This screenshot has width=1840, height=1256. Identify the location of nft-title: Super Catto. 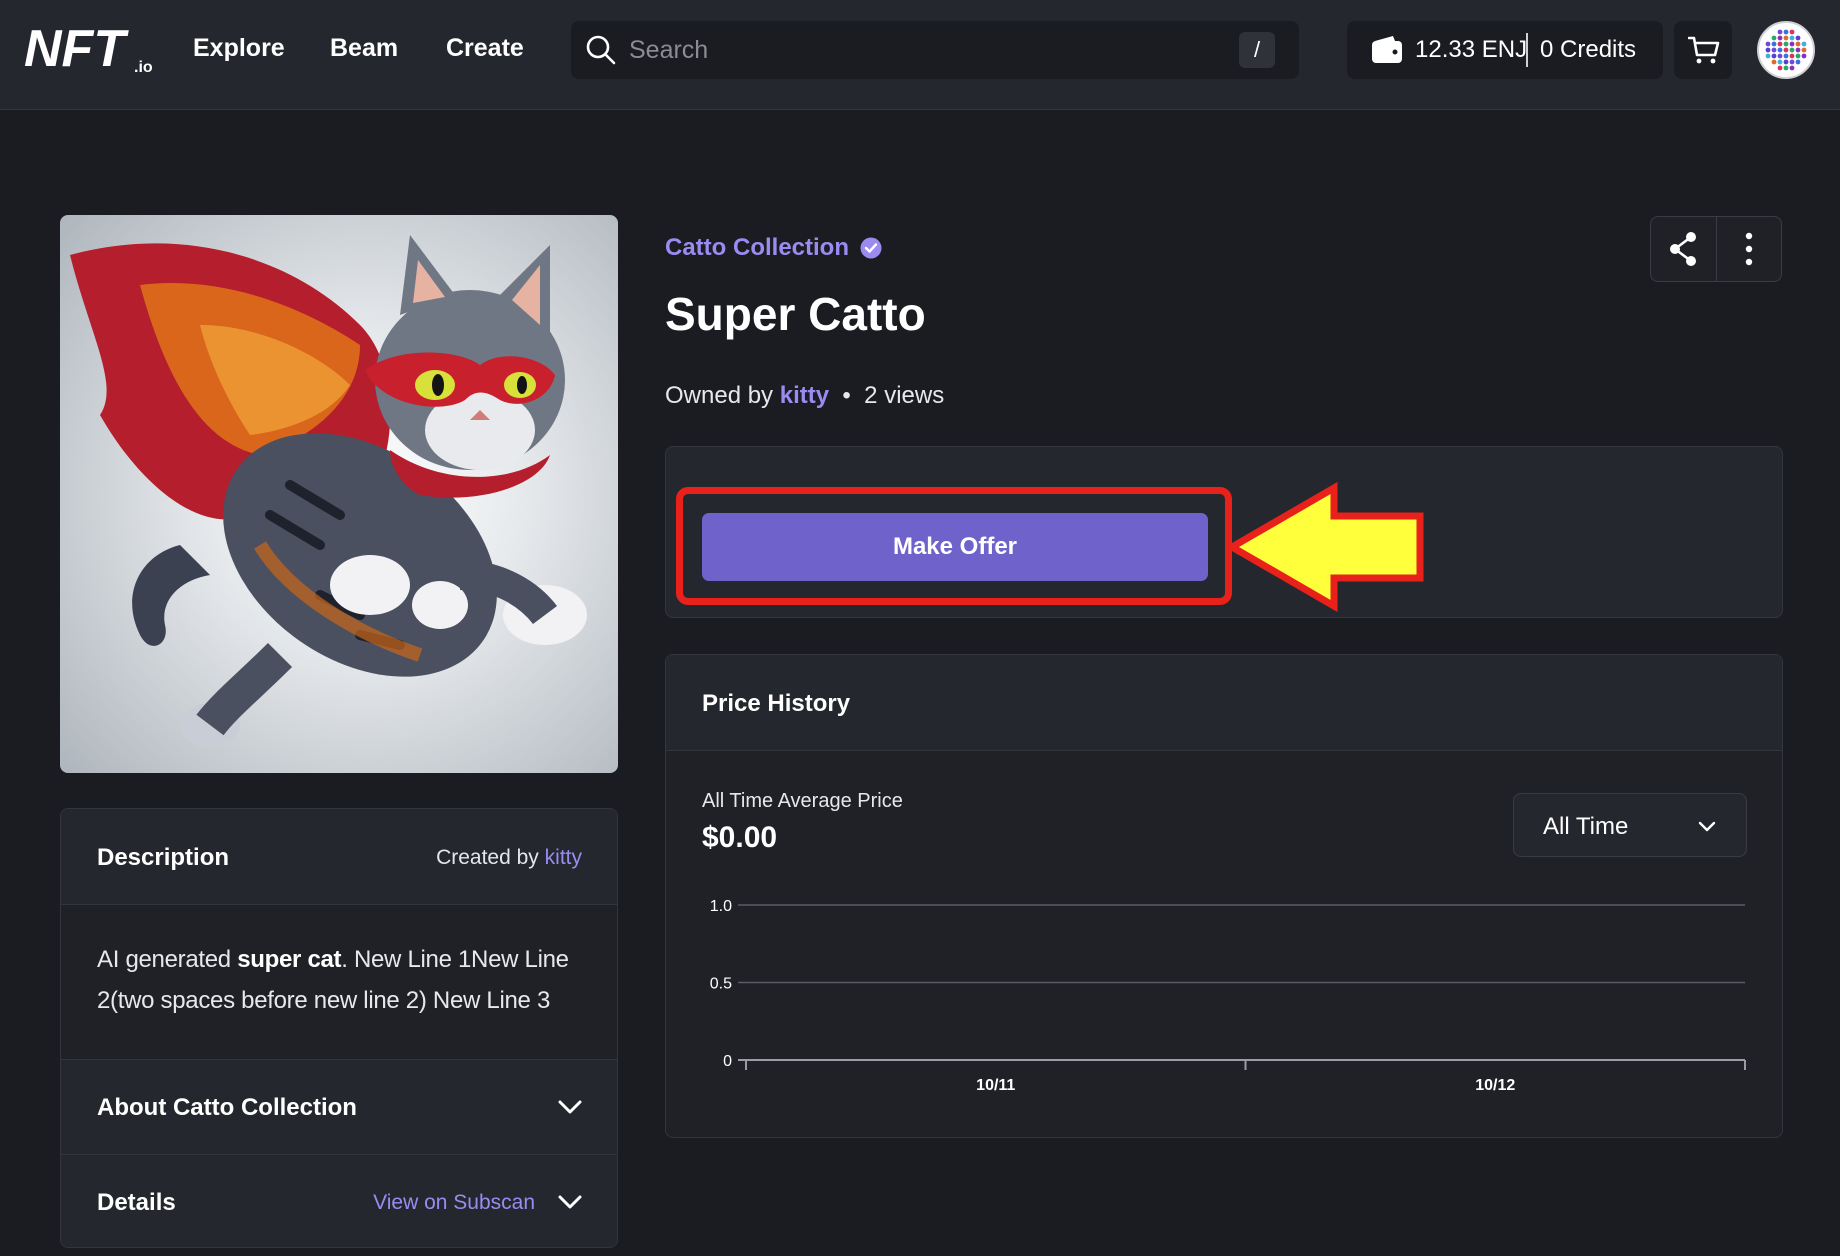
(795, 314).